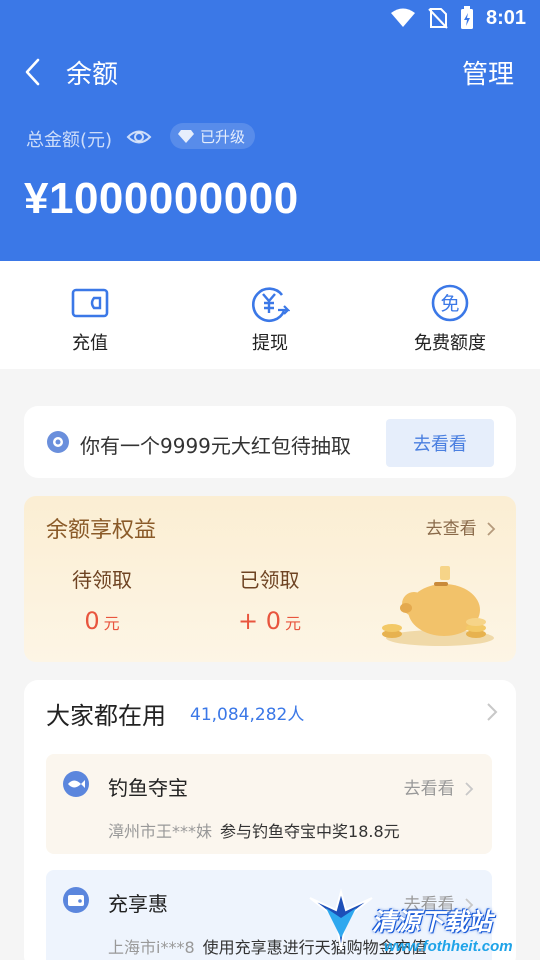 The image size is (540, 960). What do you see at coordinates (271, 304) in the screenshot?
I see `yuan-withdraw-icon` at bounding box center [271, 304].